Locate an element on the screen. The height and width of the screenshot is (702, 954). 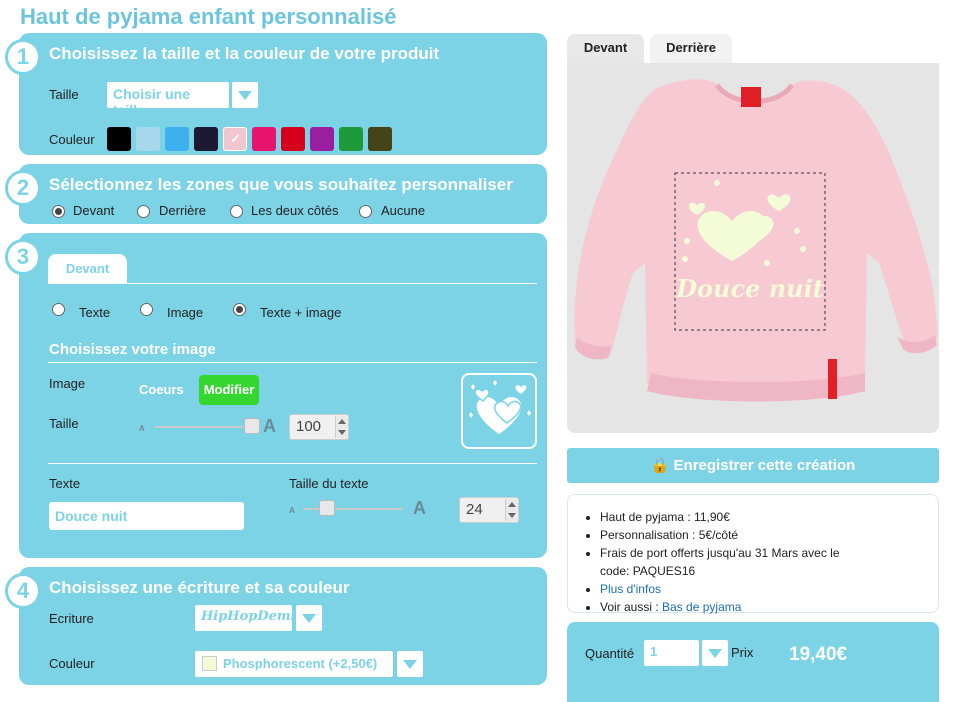
mode-radio-text-image is located at coordinates (239, 309).